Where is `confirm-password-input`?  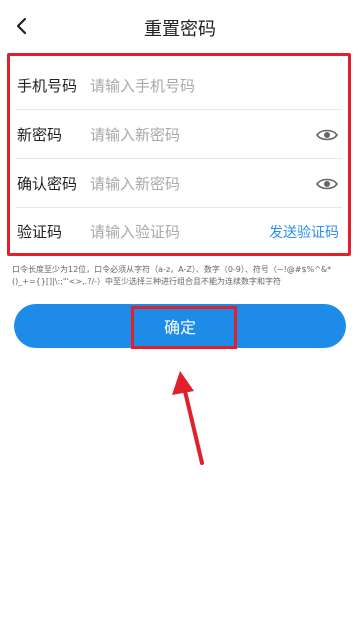
confirm-password-input is located at coordinates (200, 183).